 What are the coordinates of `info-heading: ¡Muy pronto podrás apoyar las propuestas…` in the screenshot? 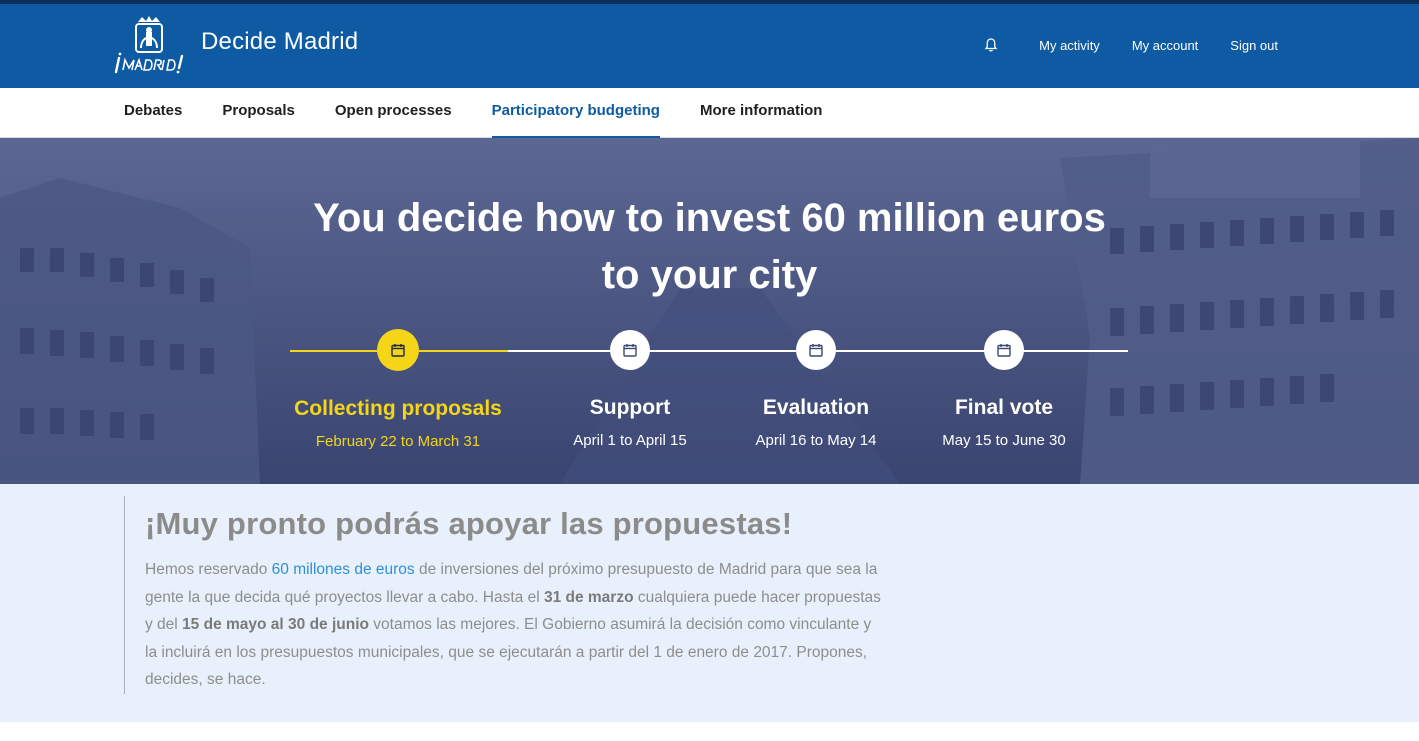 It's located at (469, 523).